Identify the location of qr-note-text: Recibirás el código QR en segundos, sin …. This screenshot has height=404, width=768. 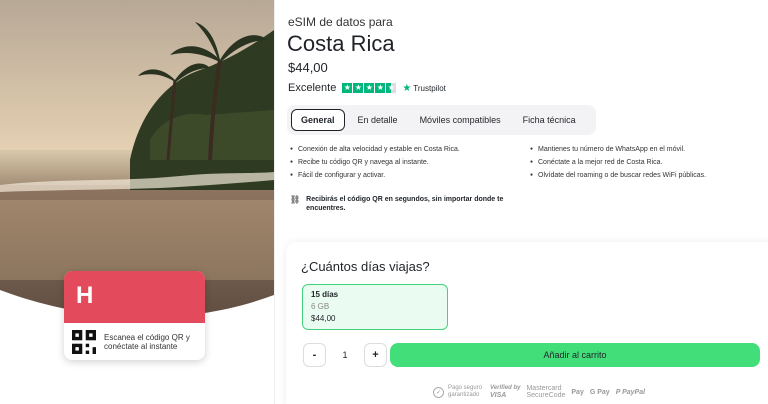
(405, 204).